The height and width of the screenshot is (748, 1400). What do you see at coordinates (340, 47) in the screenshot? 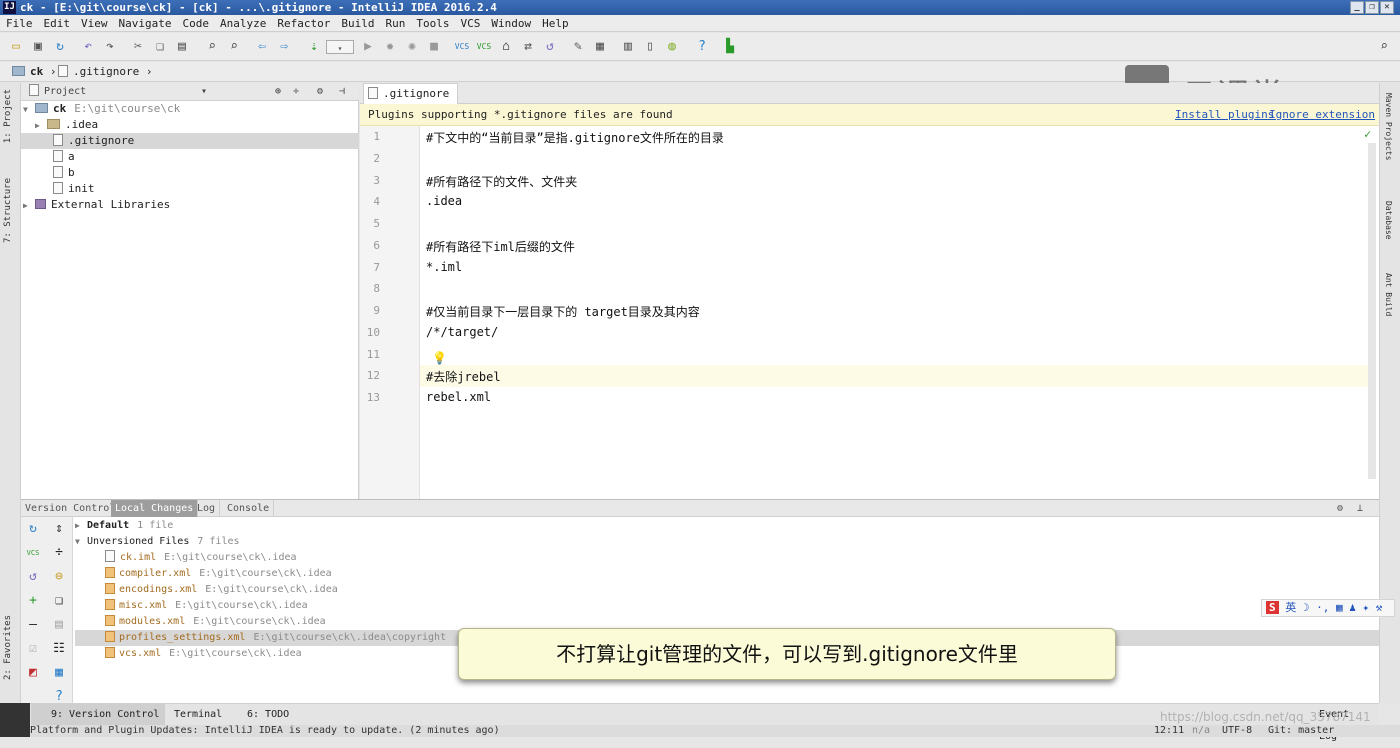
I see `run-config-dropdown: ▾` at bounding box center [340, 47].